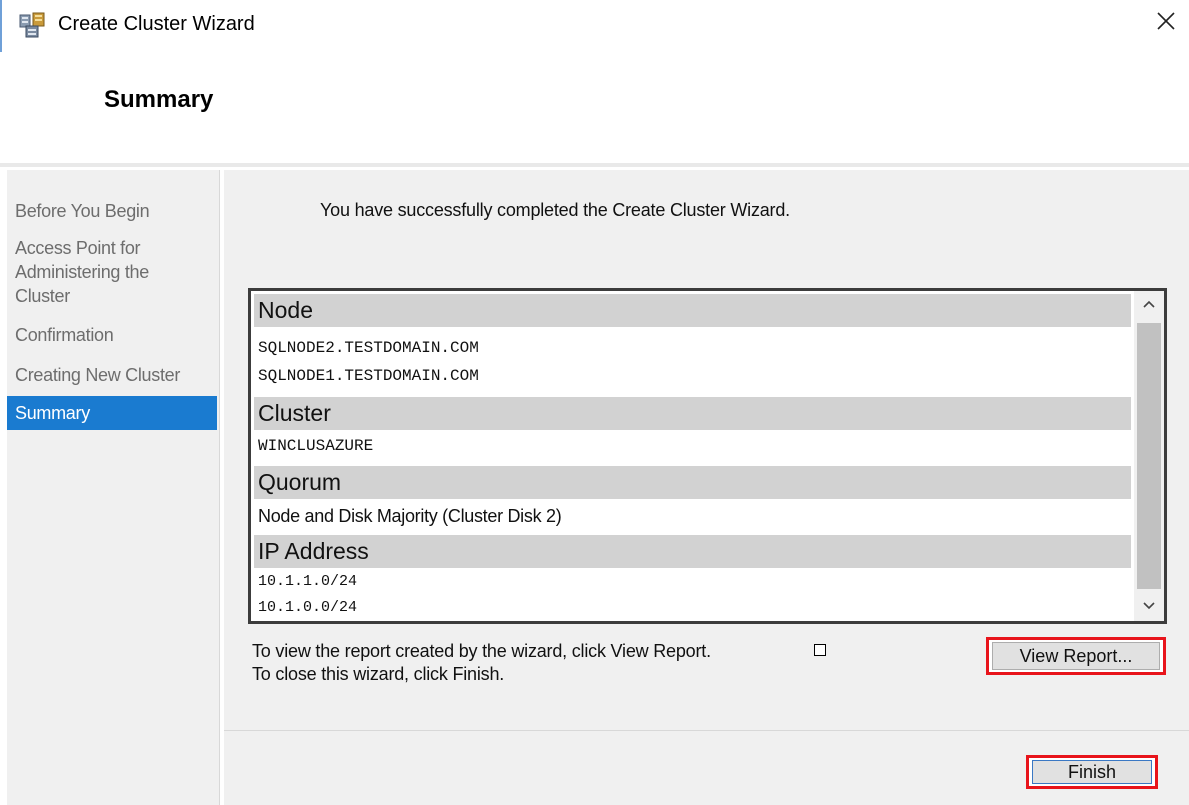  What do you see at coordinates (594, 165) in the screenshot?
I see `header-separator` at bounding box center [594, 165].